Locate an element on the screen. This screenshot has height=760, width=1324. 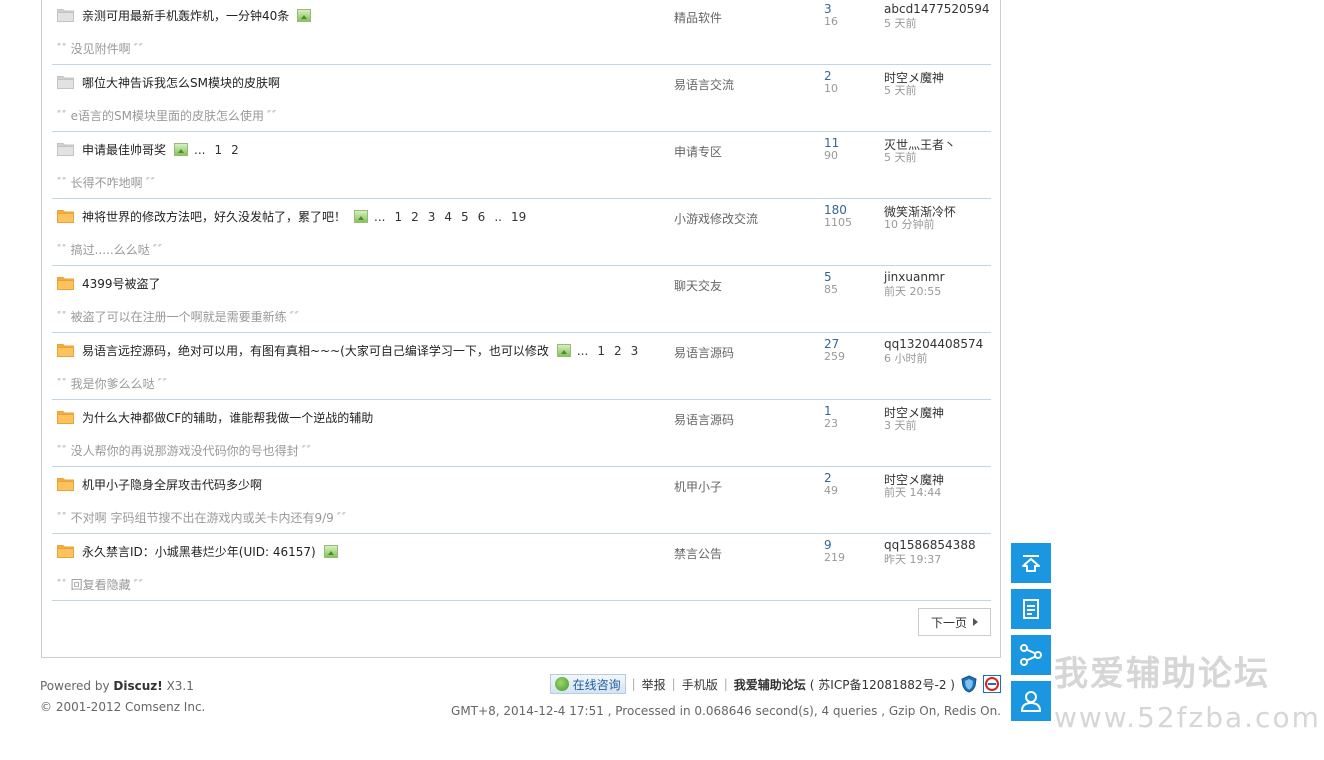
report-link: 举报 is located at coordinates (654, 684).